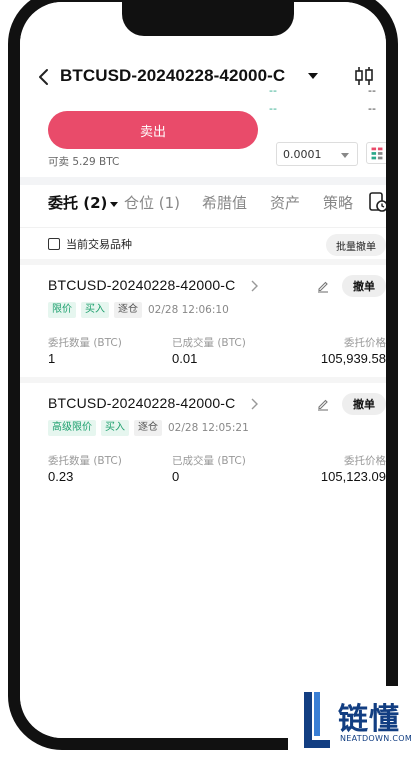 Image resolution: width=411 pixels, height=758 pixels. I want to click on back-arrow-icon, so click(44, 77).